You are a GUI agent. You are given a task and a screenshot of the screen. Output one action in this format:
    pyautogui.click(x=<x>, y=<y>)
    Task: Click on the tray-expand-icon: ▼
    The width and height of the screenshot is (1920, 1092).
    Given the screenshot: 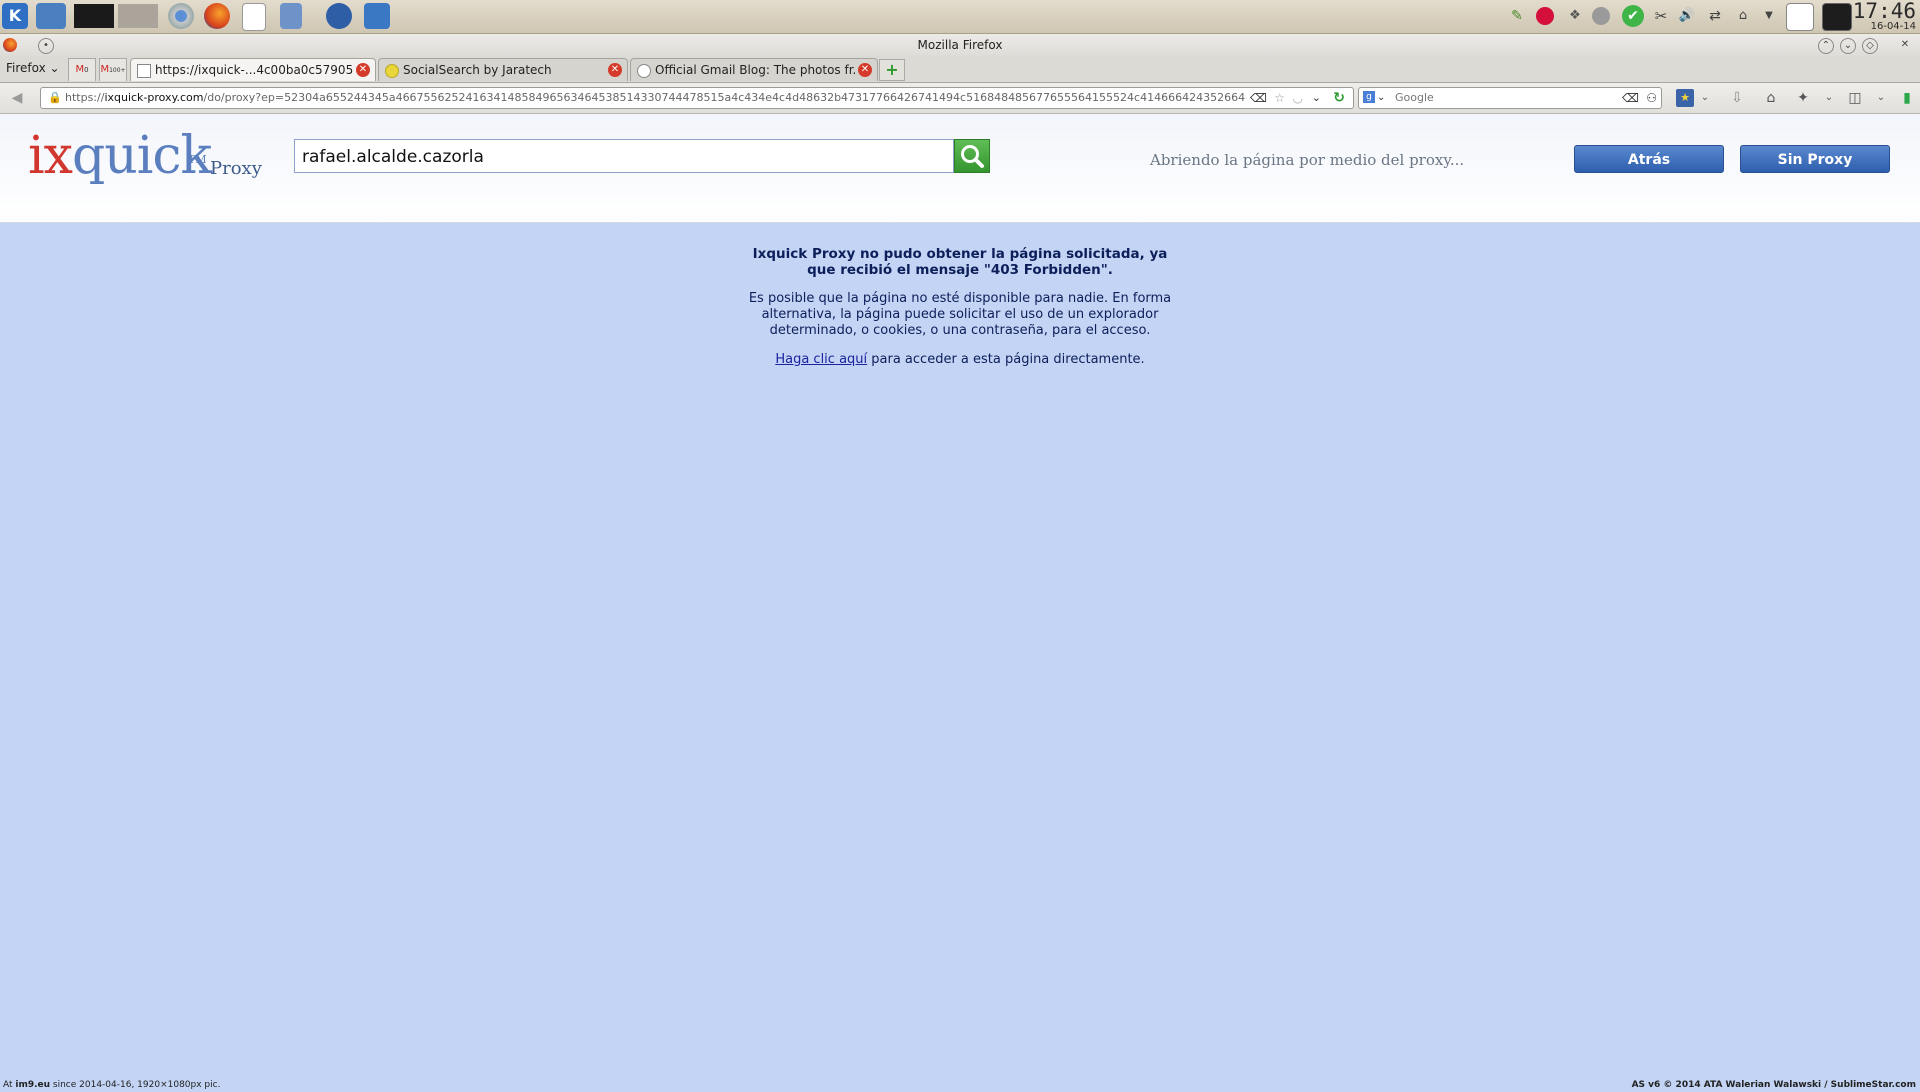 What is the action you would take?
    pyautogui.click(x=1769, y=16)
    